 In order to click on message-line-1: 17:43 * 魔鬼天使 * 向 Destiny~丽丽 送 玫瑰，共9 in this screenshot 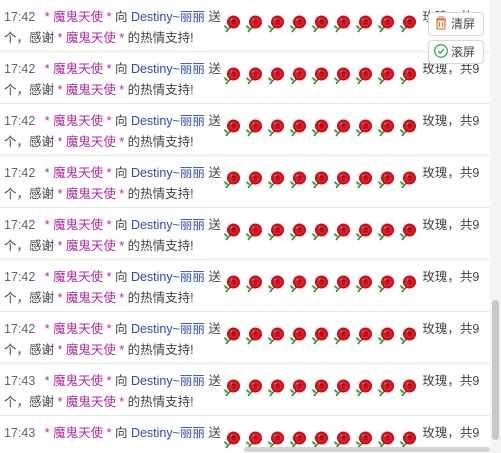, I will do `click(247, 384)`.